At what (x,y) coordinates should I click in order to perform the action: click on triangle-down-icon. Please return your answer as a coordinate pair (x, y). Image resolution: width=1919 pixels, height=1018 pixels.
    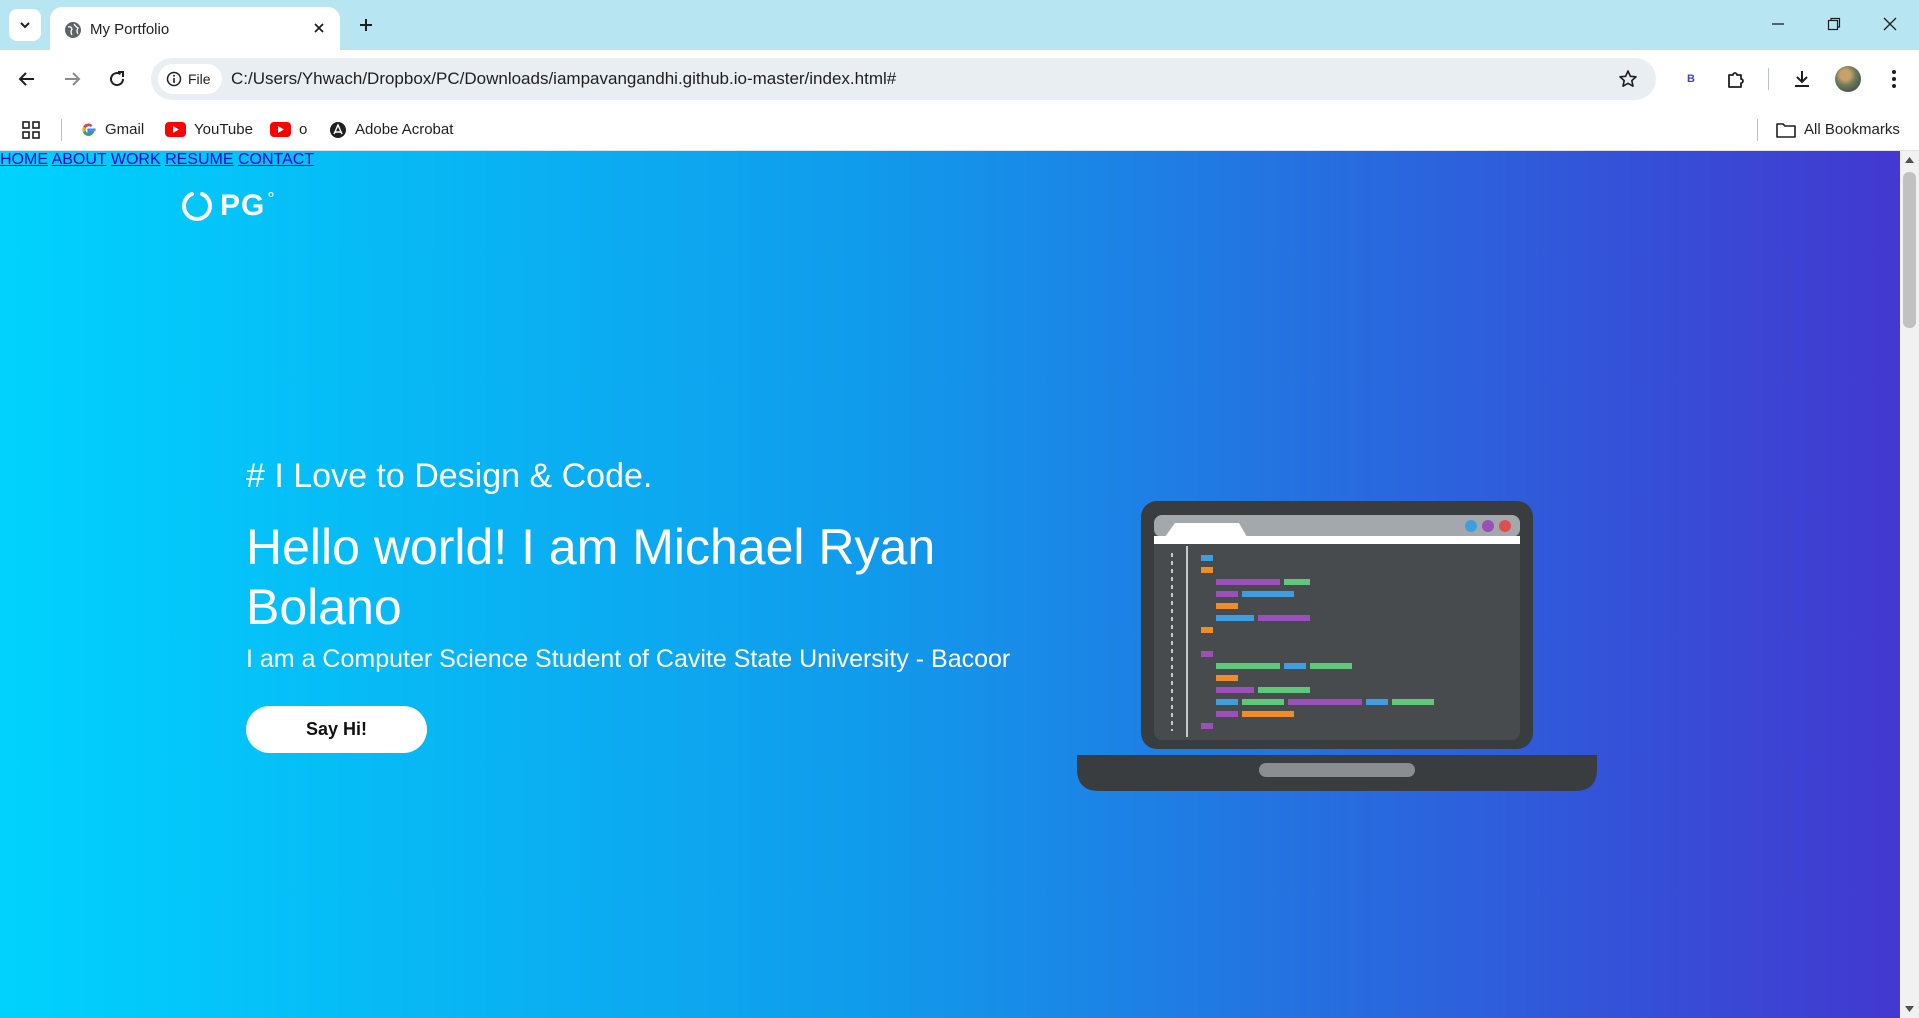
    Looking at the image, I should click on (1909, 1009).